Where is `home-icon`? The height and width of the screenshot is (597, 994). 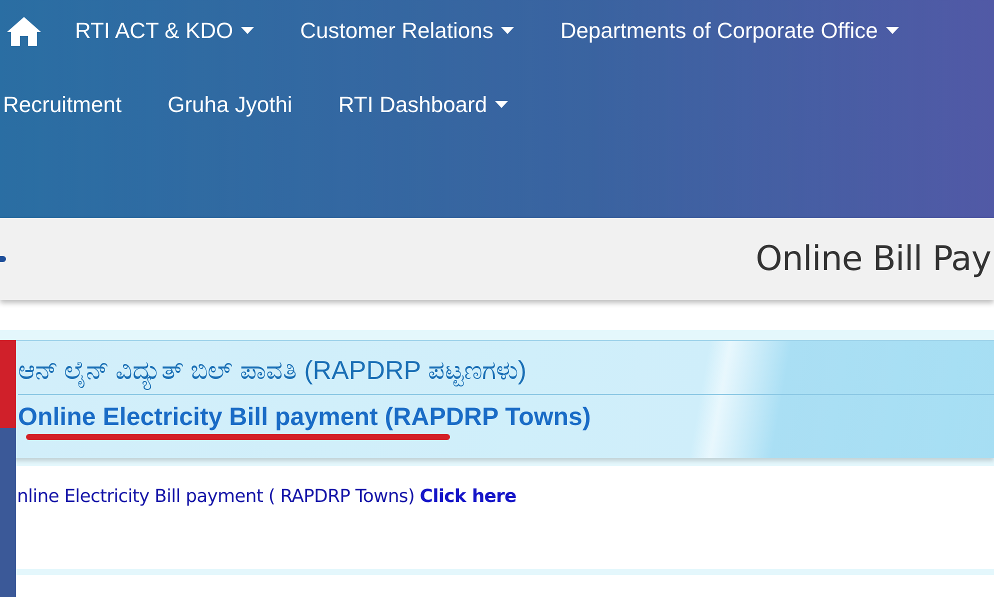
home-icon is located at coordinates (24, 31).